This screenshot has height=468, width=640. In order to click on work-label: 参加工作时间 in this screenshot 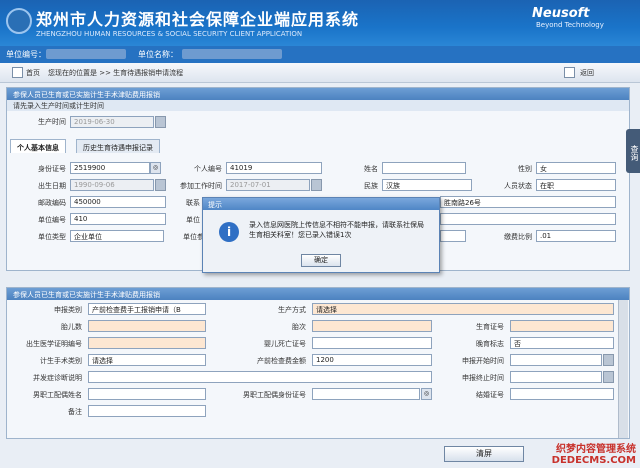, I will do `click(201, 186)`.